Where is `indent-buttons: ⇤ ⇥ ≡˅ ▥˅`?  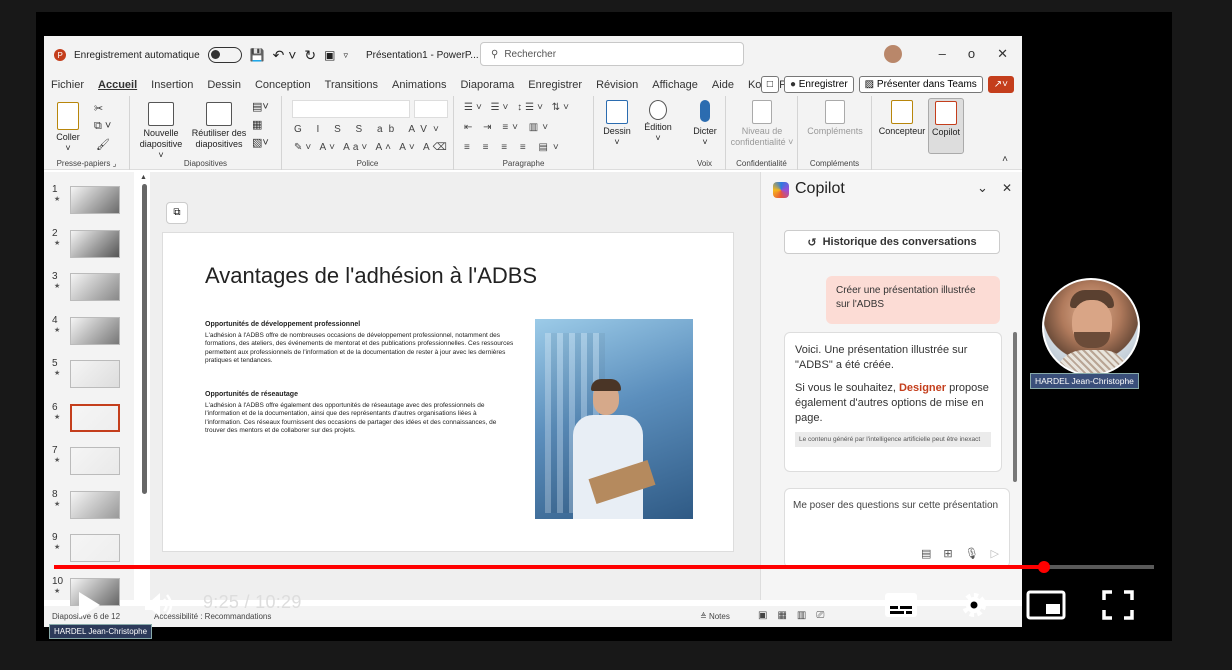
indent-buttons: ⇤ ⇥ ≡˅ ▥˅ is located at coordinates (508, 127).